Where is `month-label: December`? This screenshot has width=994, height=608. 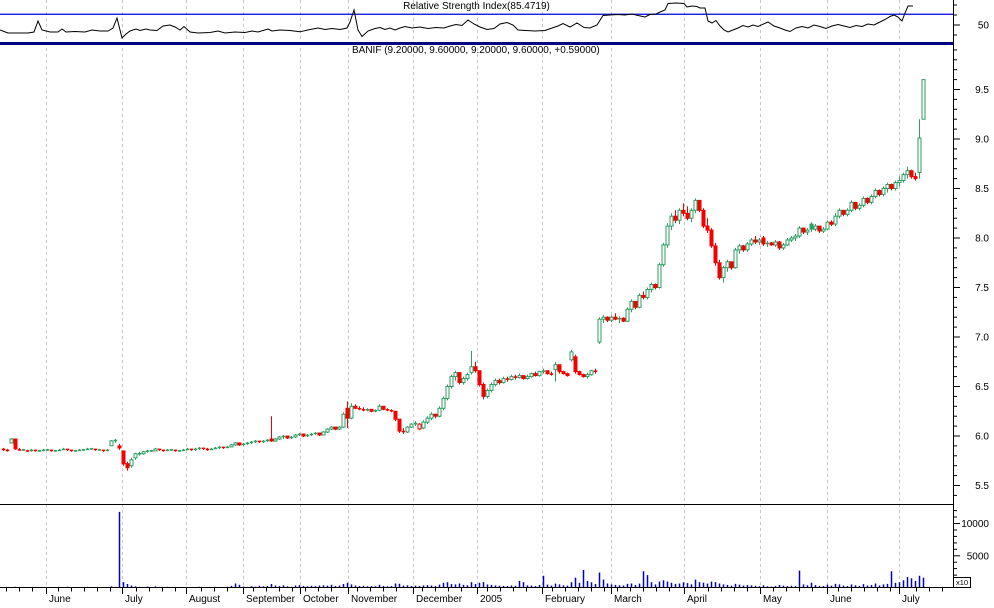
month-label: December is located at coordinates (439, 599).